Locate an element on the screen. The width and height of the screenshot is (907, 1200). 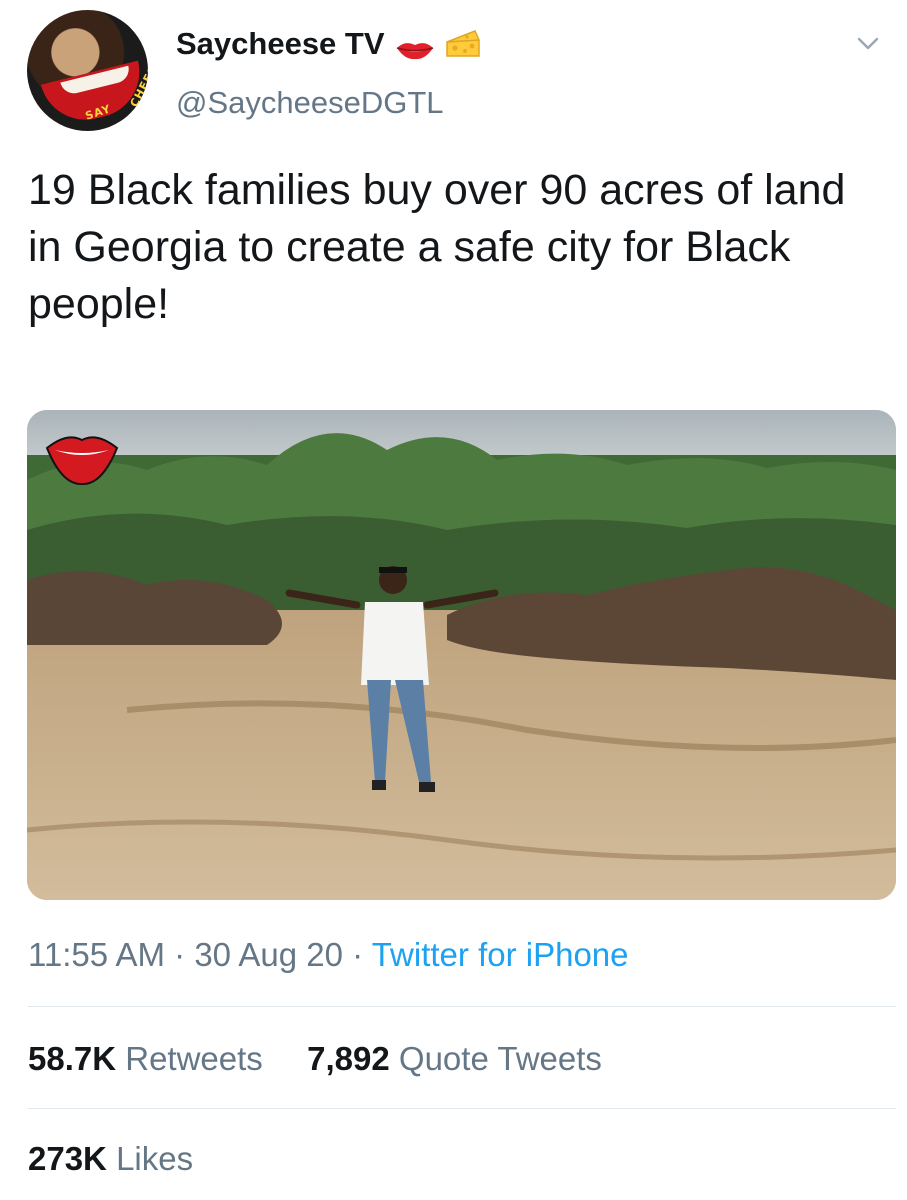
retweets-stat: 58.7K Retweets is located at coordinates (145, 1058).